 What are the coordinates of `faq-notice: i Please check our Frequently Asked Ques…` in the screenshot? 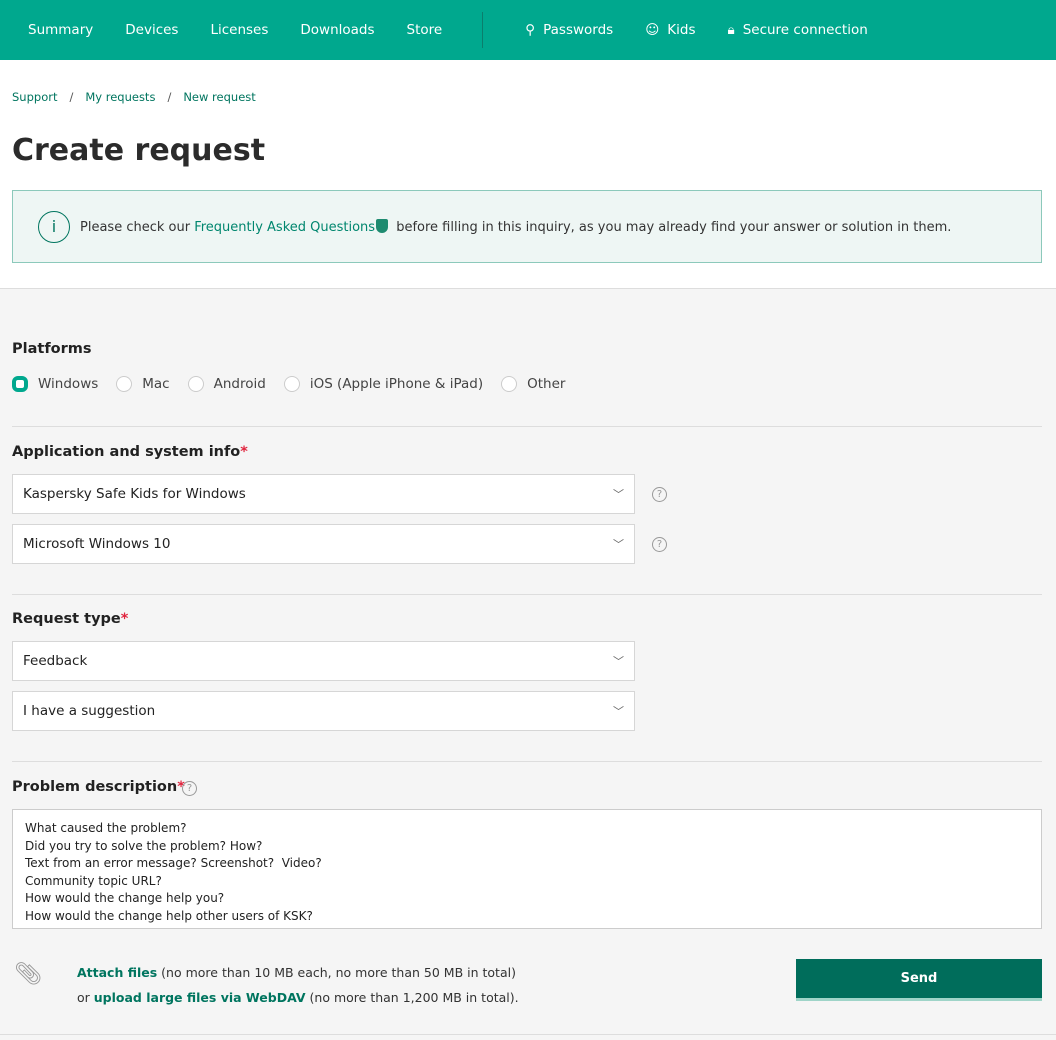 It's located at (527, 226).